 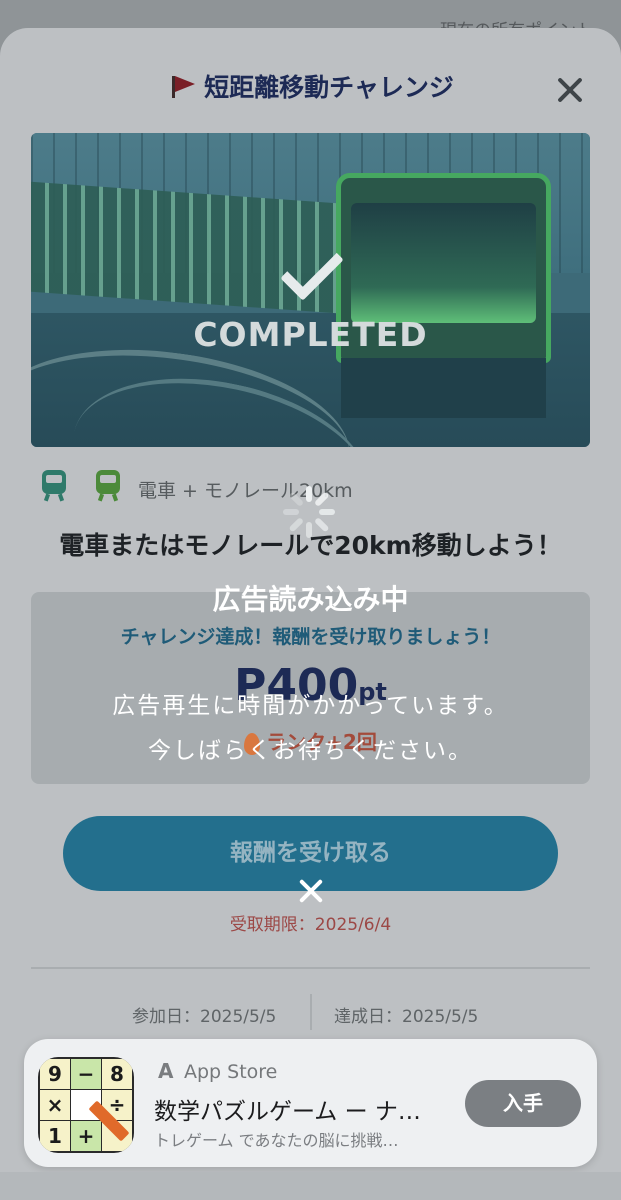 I want to click on icon-cell: −, so click(x=86, y=1074).